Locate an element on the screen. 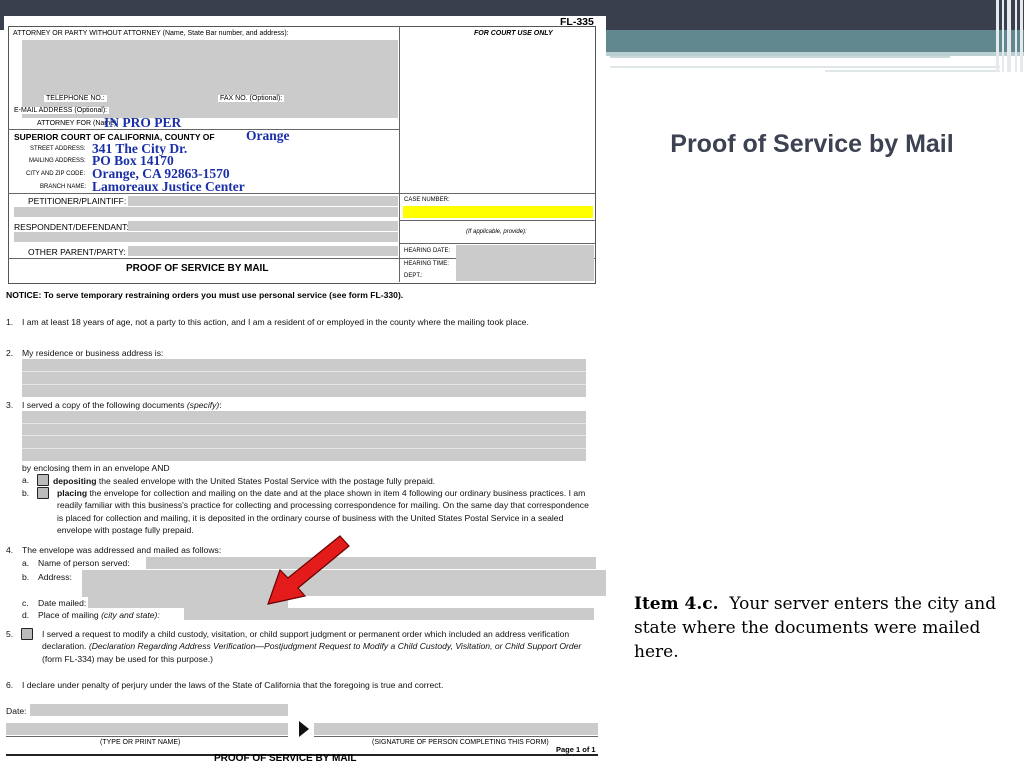 Image resolution: width=1024 pixels, height=768 pixels. case-number-label: CASE NUMBER: is located at coordinates (427, 200).